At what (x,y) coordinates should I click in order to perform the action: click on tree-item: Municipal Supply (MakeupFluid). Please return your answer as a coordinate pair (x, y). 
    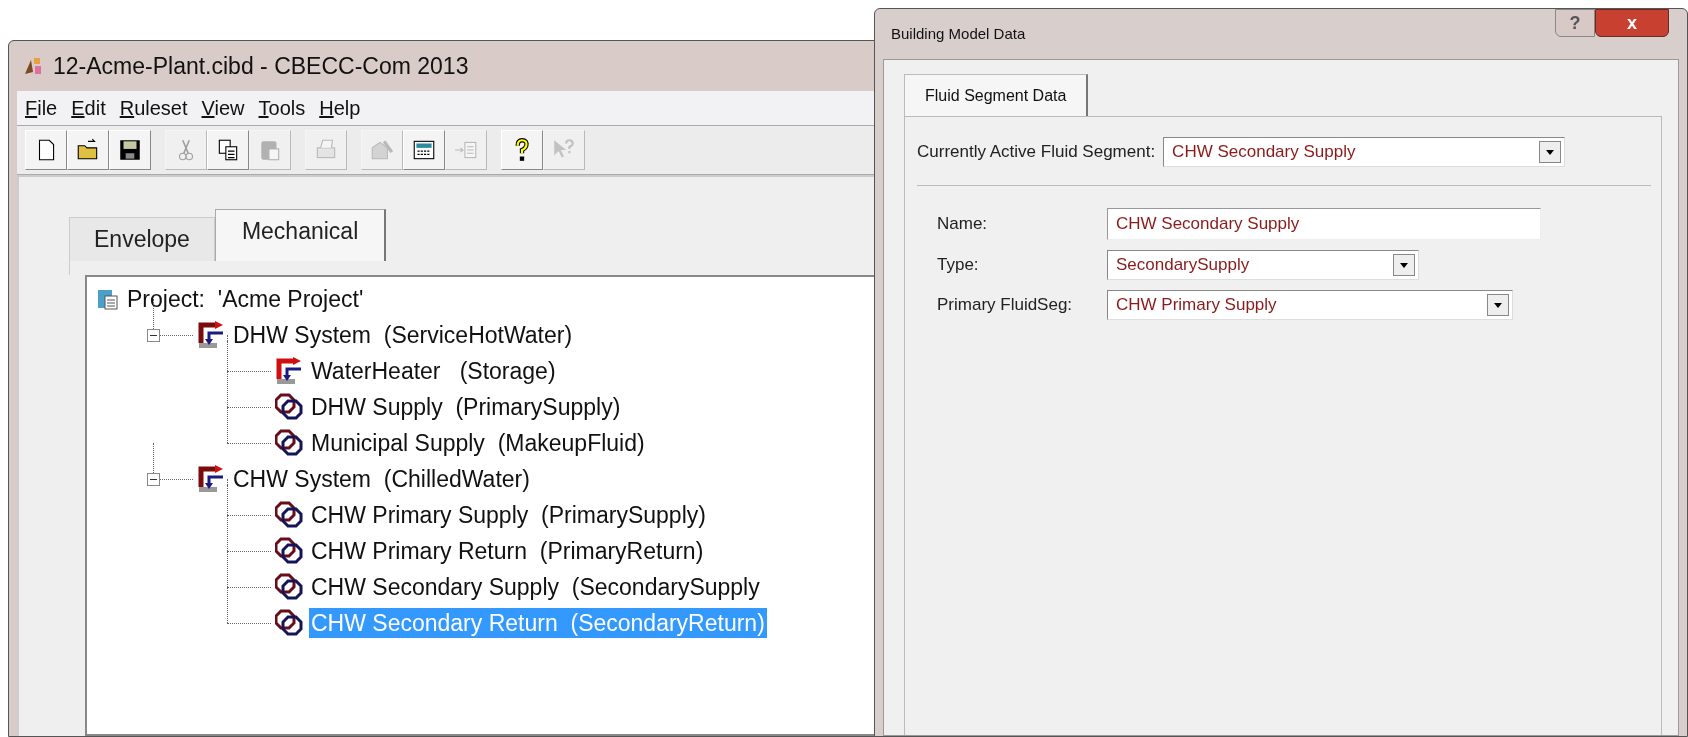
    Looking at the image, I should click on (478, 443).